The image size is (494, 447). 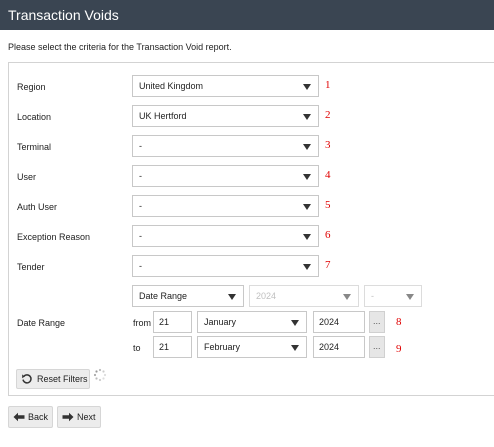 I want to click on back-label: Back, so click(x=38, y=417).